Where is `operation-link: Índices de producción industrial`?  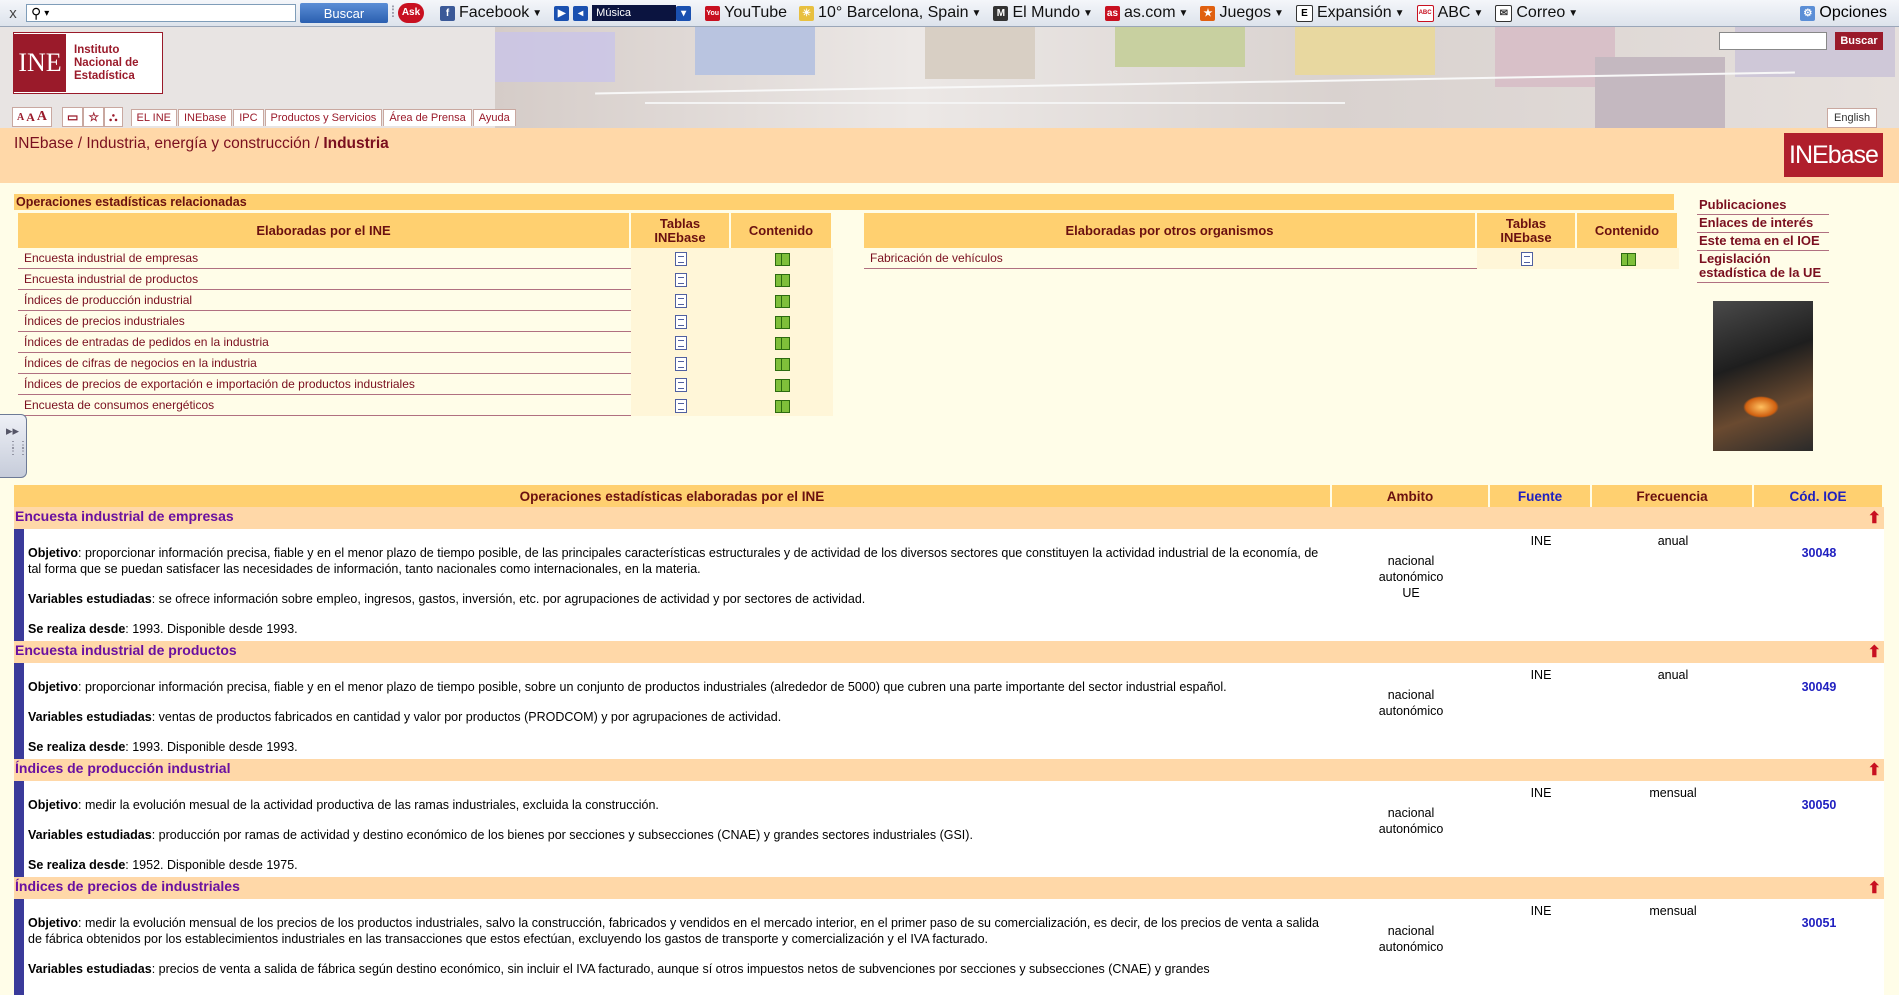
operation-link: Índices de producción industrial is located at coordinates (324, 300).